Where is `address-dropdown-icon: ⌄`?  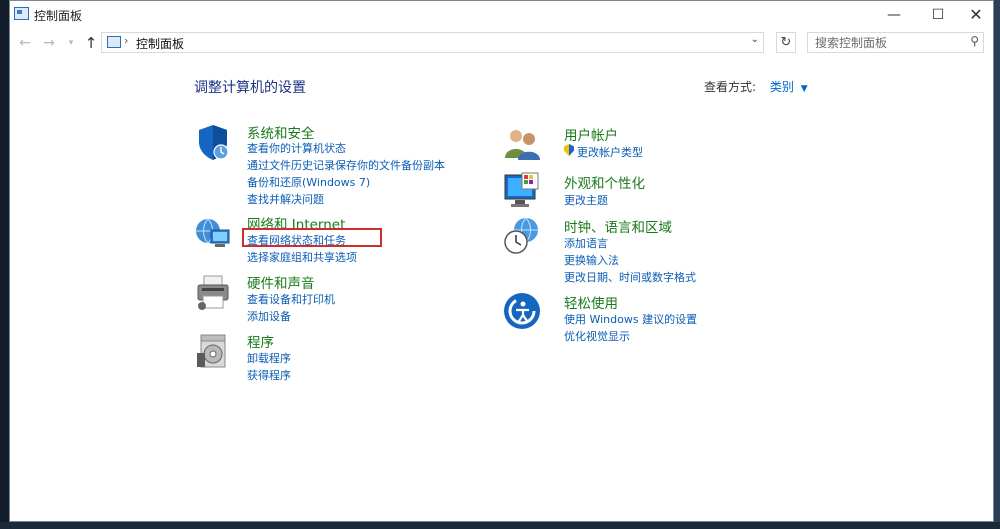 address-dropdown-icon: ⌄ is located at coordinates (755, 39).